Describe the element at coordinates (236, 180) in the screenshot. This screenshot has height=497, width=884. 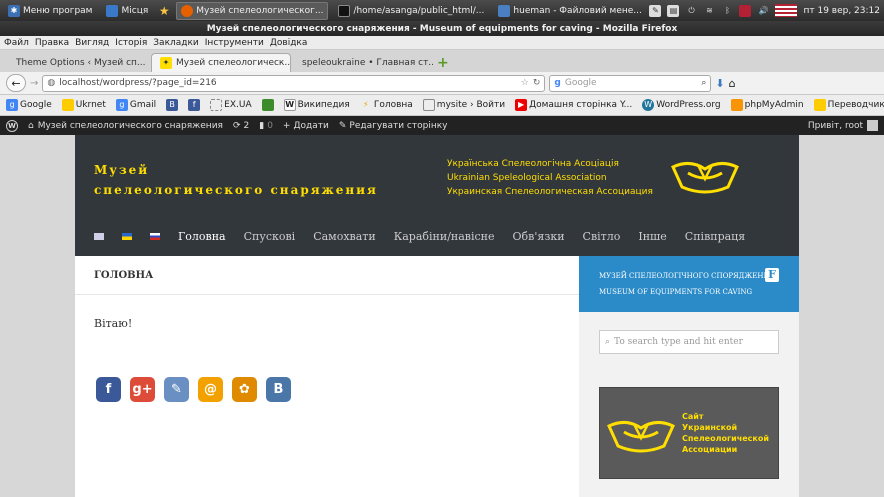
I see `site-title: Музей спелеологического снаряжения` at that location.